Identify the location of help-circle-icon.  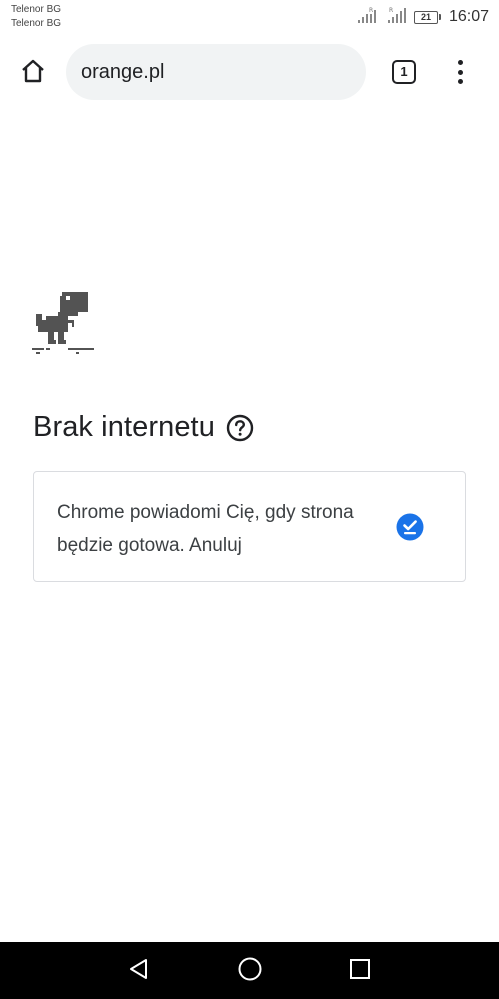
(240, 428).